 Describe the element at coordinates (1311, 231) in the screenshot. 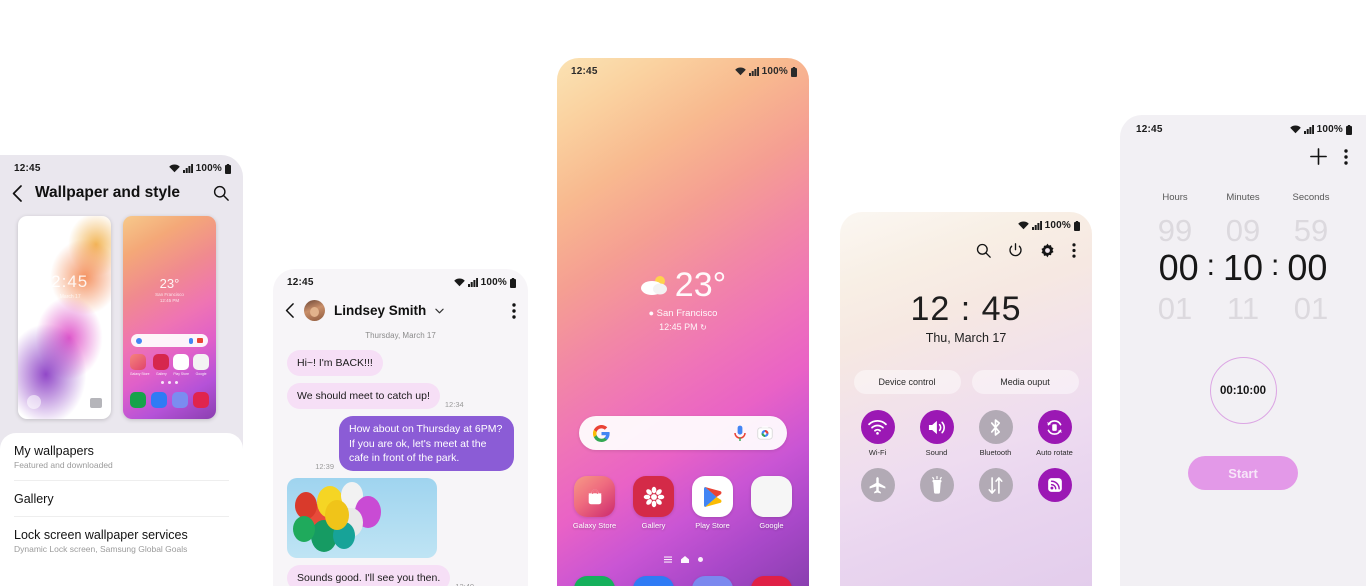

I see `picker-seconds-prev: 59` at that location.